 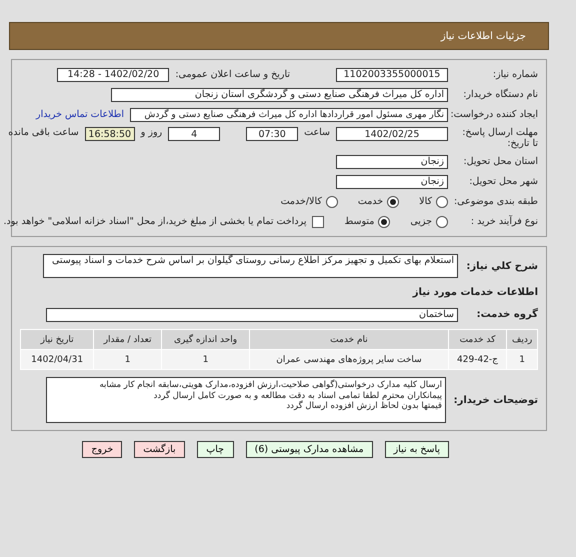 What do you see at coordinates (113, 75) in the screenshot?
I see `announce-date-field: 1402/02/20 - 14:28` at bounding box center [113, 75].